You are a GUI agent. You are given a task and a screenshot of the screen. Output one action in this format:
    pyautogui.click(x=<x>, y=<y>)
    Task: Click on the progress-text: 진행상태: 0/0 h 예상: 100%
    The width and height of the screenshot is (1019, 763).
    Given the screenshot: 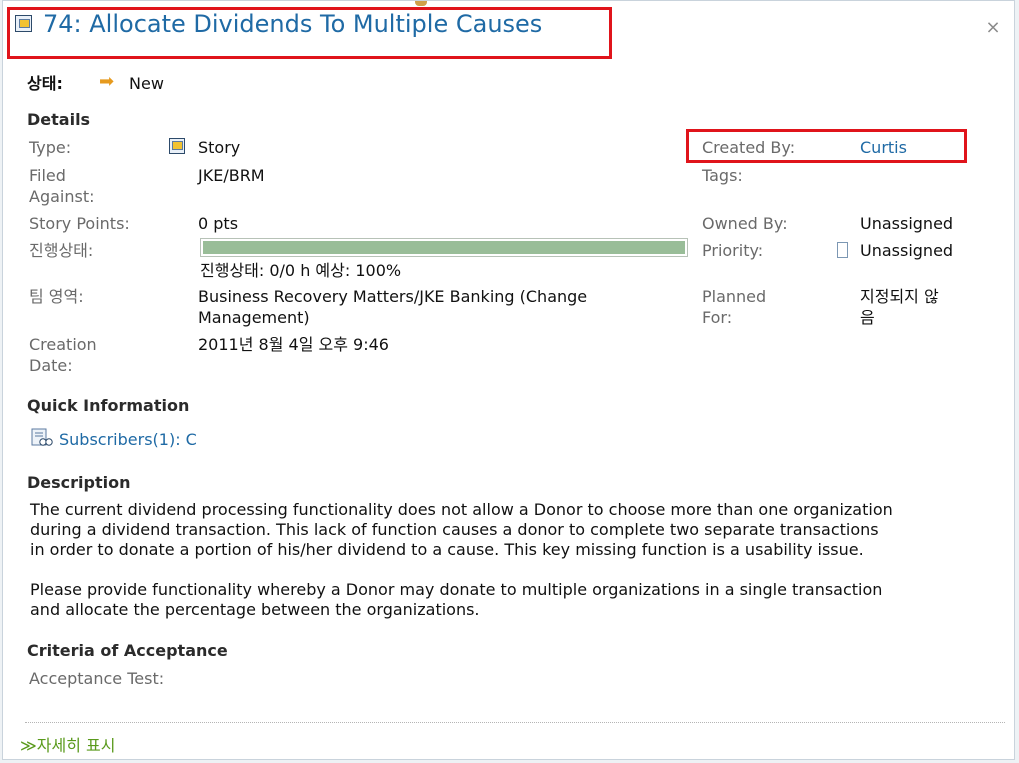 What is the action you would take?
    pyautogui.click(x=301, y=270)
    